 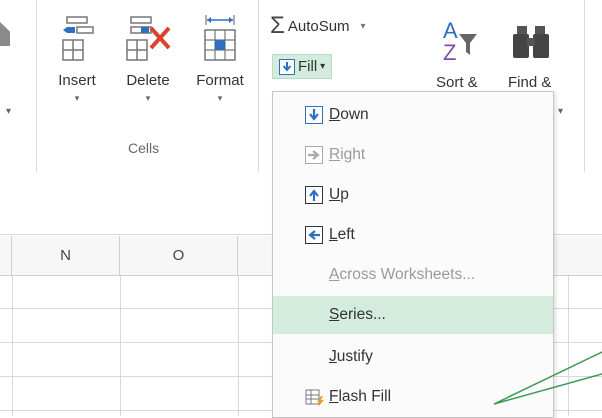 I want to click on svg-text: Z, so click(x=449, y=52).